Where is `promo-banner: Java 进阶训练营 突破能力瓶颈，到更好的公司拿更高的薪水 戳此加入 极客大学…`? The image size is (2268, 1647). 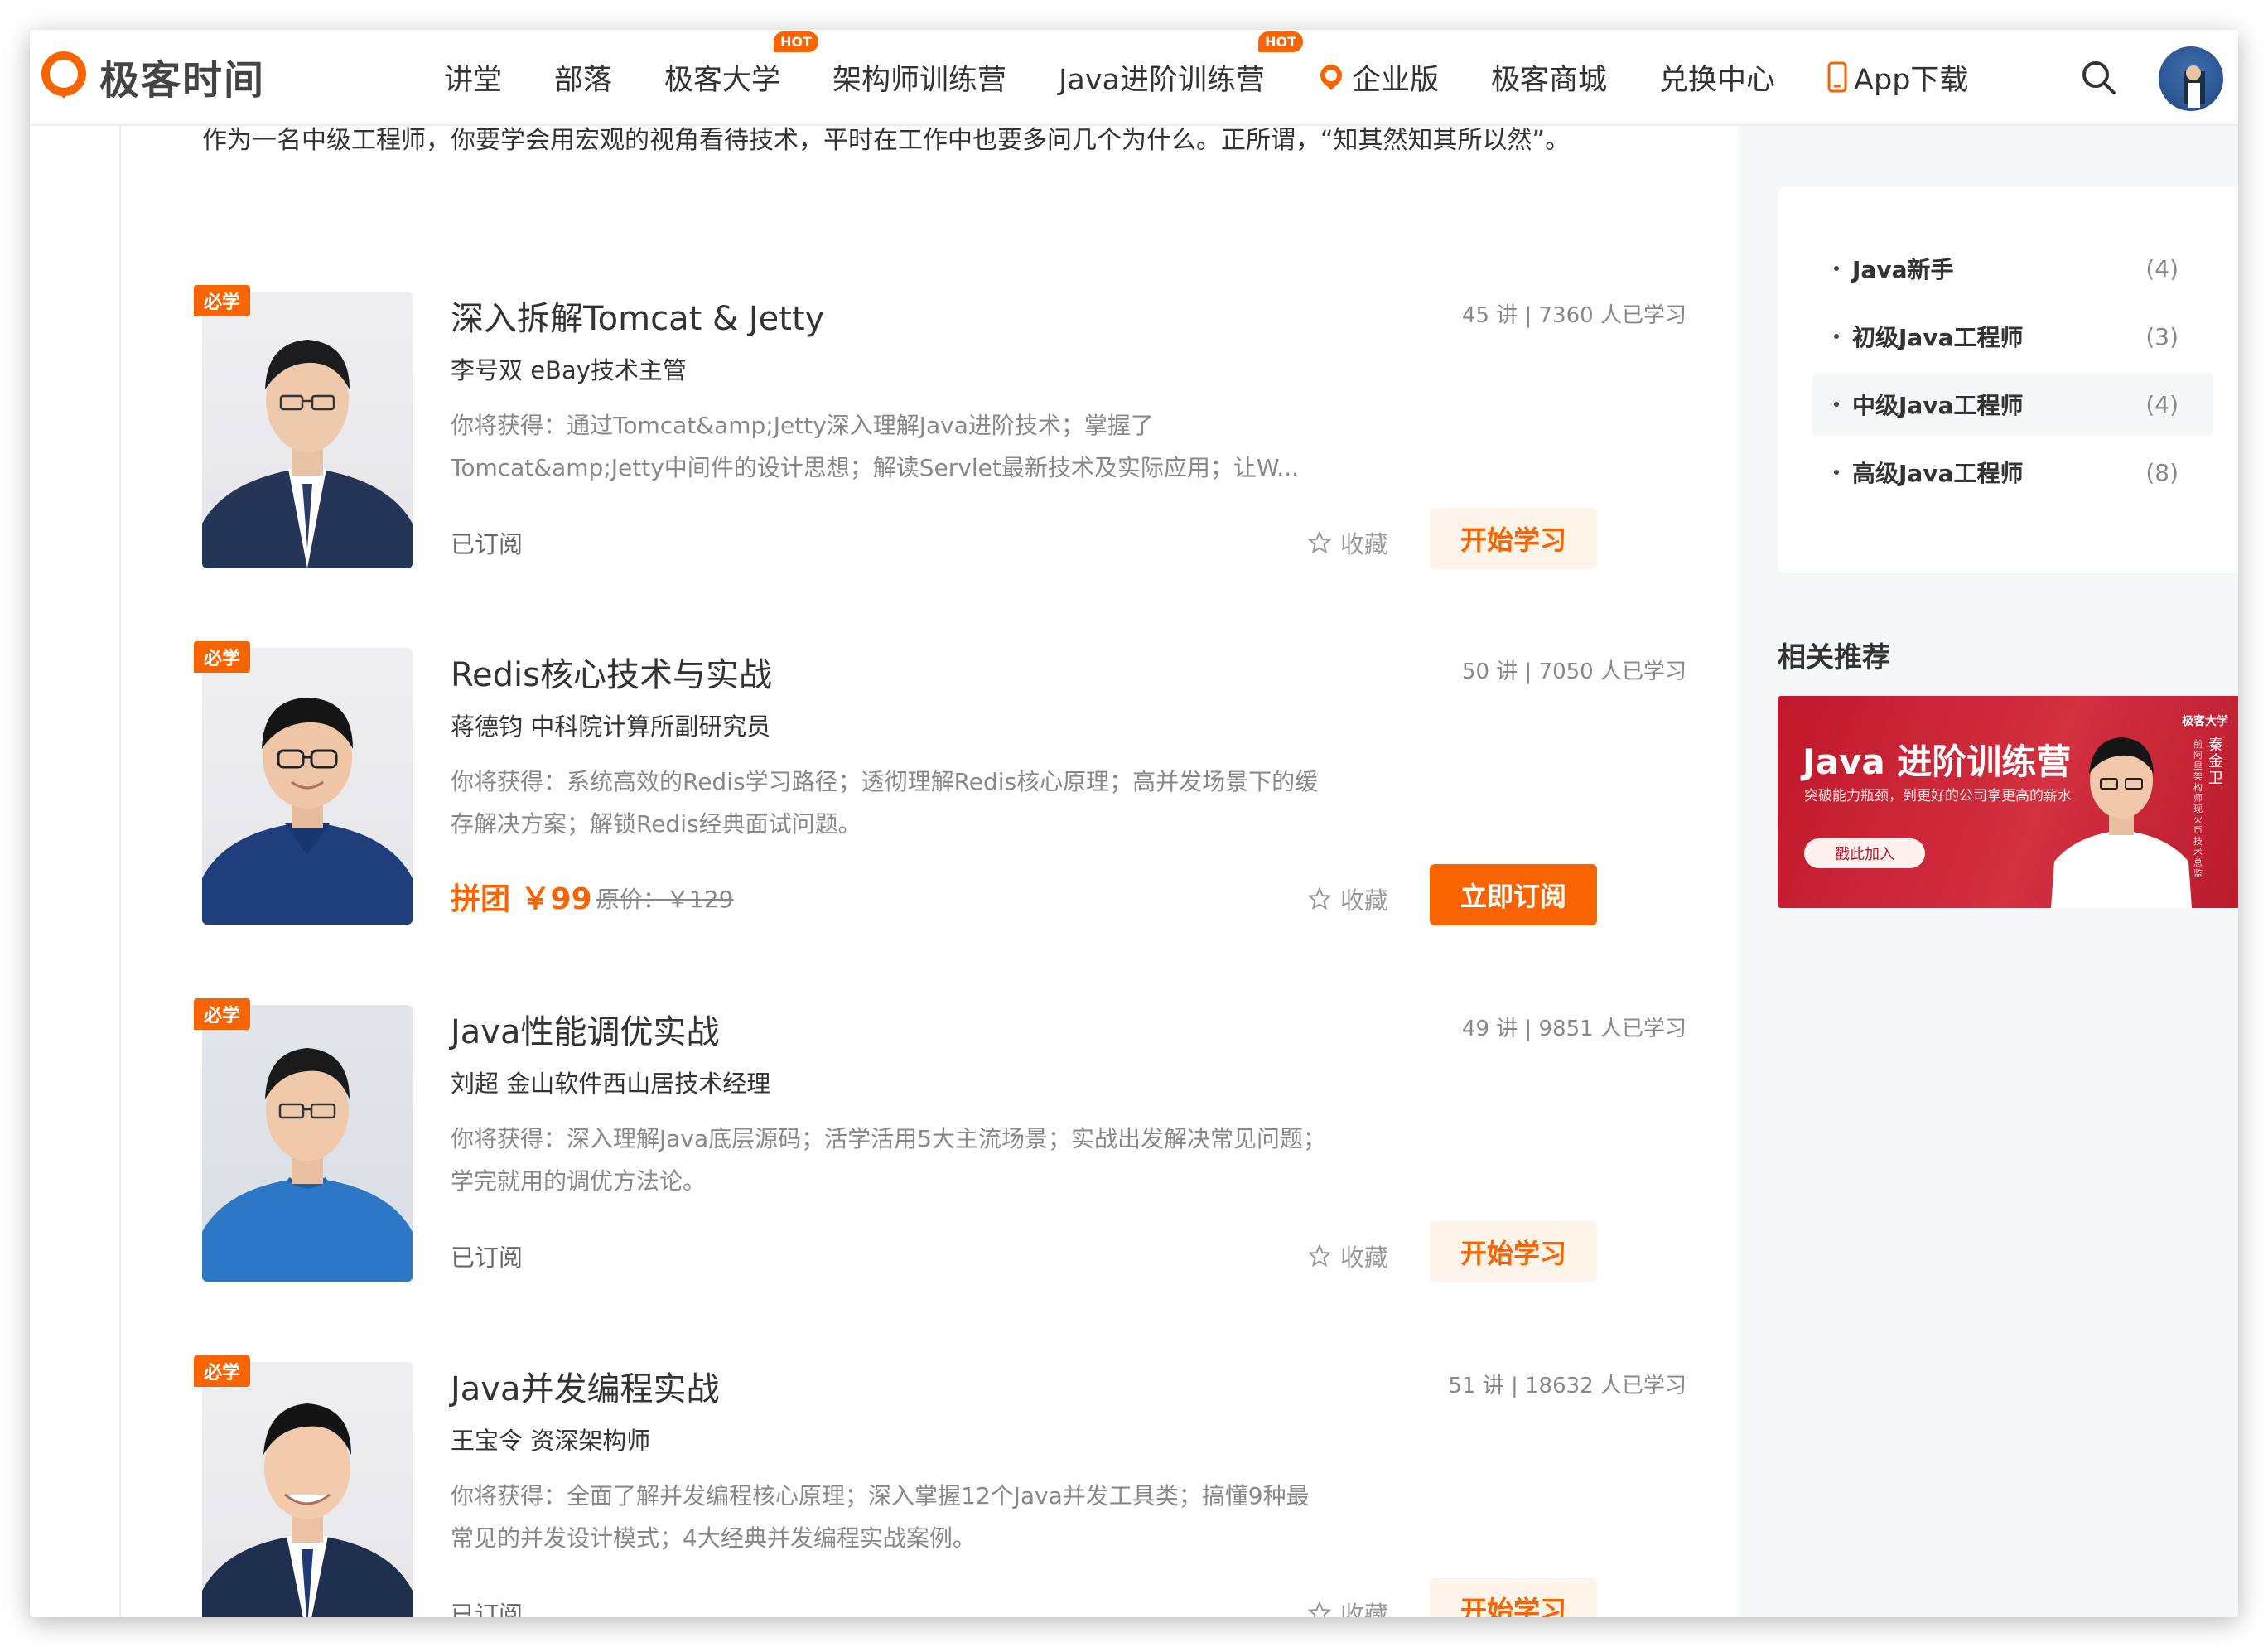 promo-banner: Java 进阶训练营 突破能力瓶颈，到更好的公司拿更高的薪水 戳此加入 极客大学… is located at coordinates (2008, 802).